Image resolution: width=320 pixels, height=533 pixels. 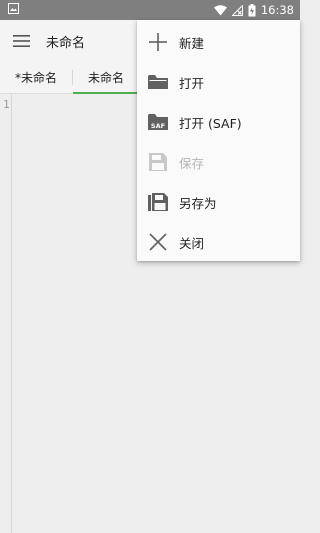 I want to click on signal-off-icon, so click(x=237, y=10).